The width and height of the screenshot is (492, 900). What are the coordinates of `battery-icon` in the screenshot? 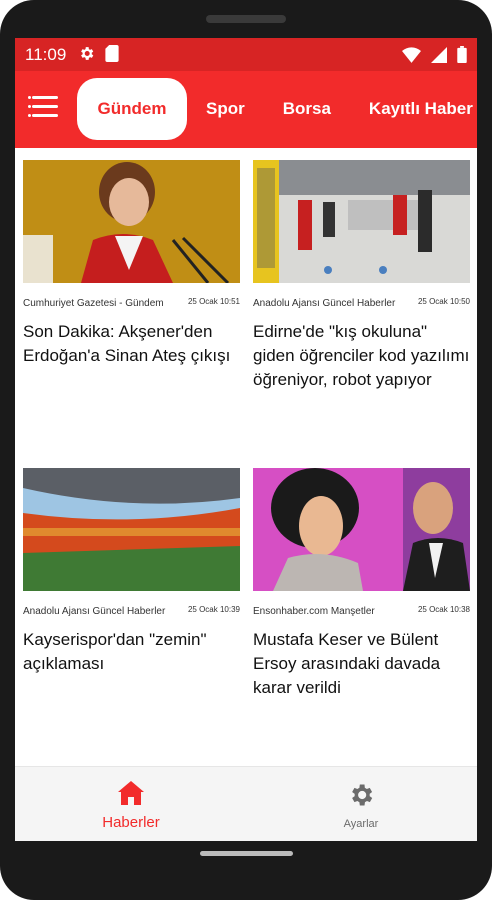 It's located at (462, 54).